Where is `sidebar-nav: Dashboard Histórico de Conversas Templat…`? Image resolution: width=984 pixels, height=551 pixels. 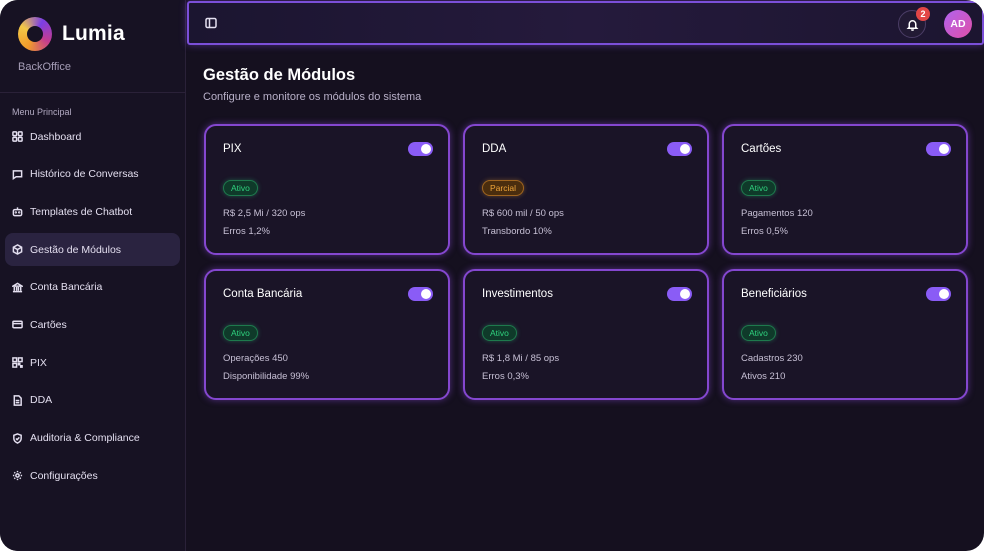
sidebar-nav: Dashboard Histórico de Conversas Templat… is located at coordinates (92, 308).